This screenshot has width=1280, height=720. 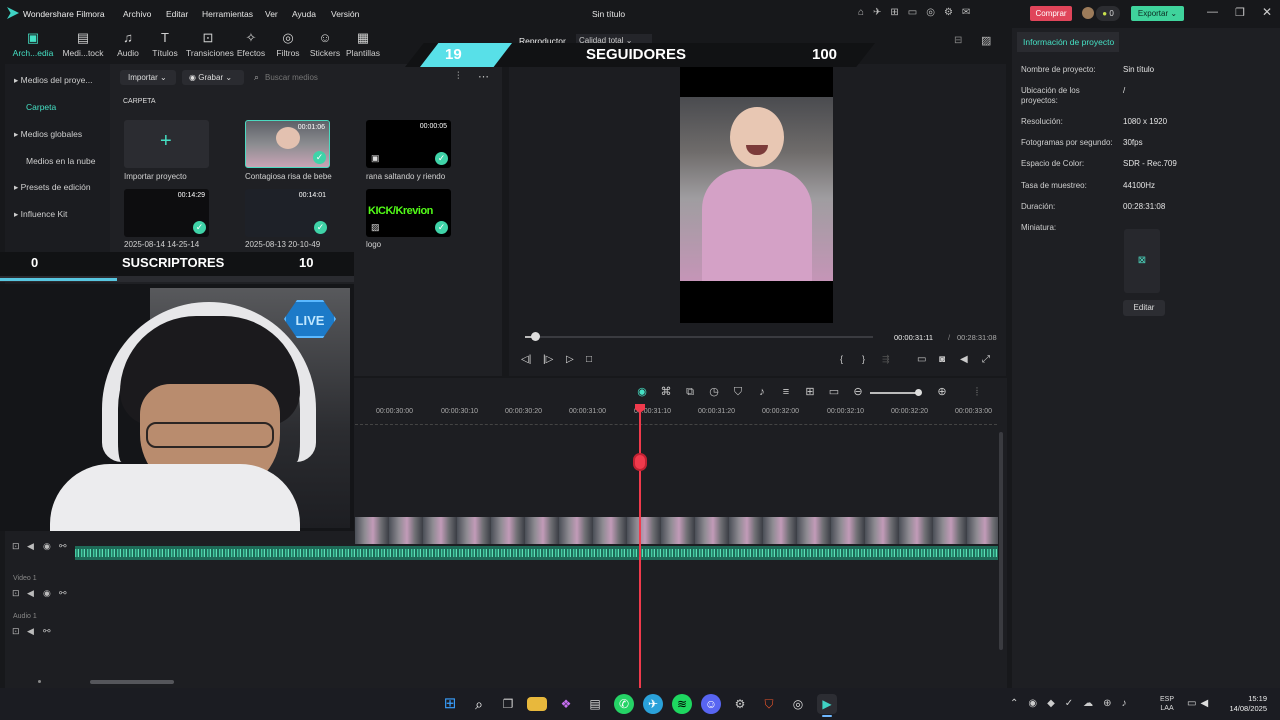 I want to click on media-thumb-logo: KICK/Krevion ▨ ✓, so click(x=408, y=213).